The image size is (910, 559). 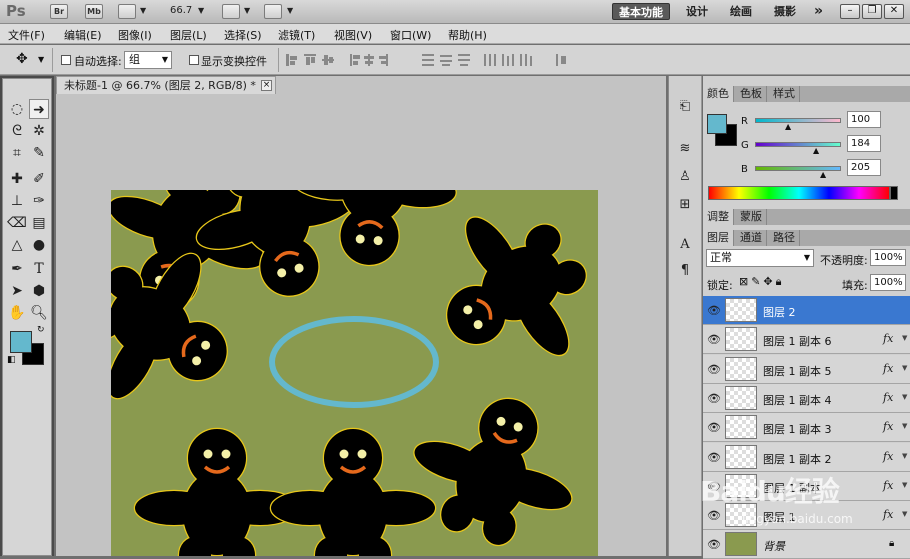 What do you see at coordinates (135, 35) in the screenshot?
I see `menu-image: 图像(I)` at bounding box center [135, 35].